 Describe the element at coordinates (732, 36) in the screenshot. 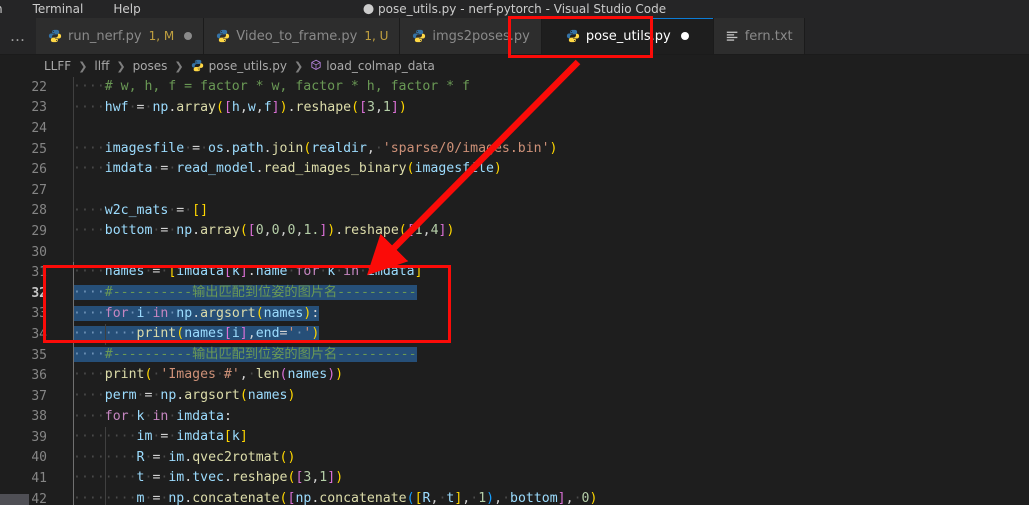

I see `text-file-icon` at that location.